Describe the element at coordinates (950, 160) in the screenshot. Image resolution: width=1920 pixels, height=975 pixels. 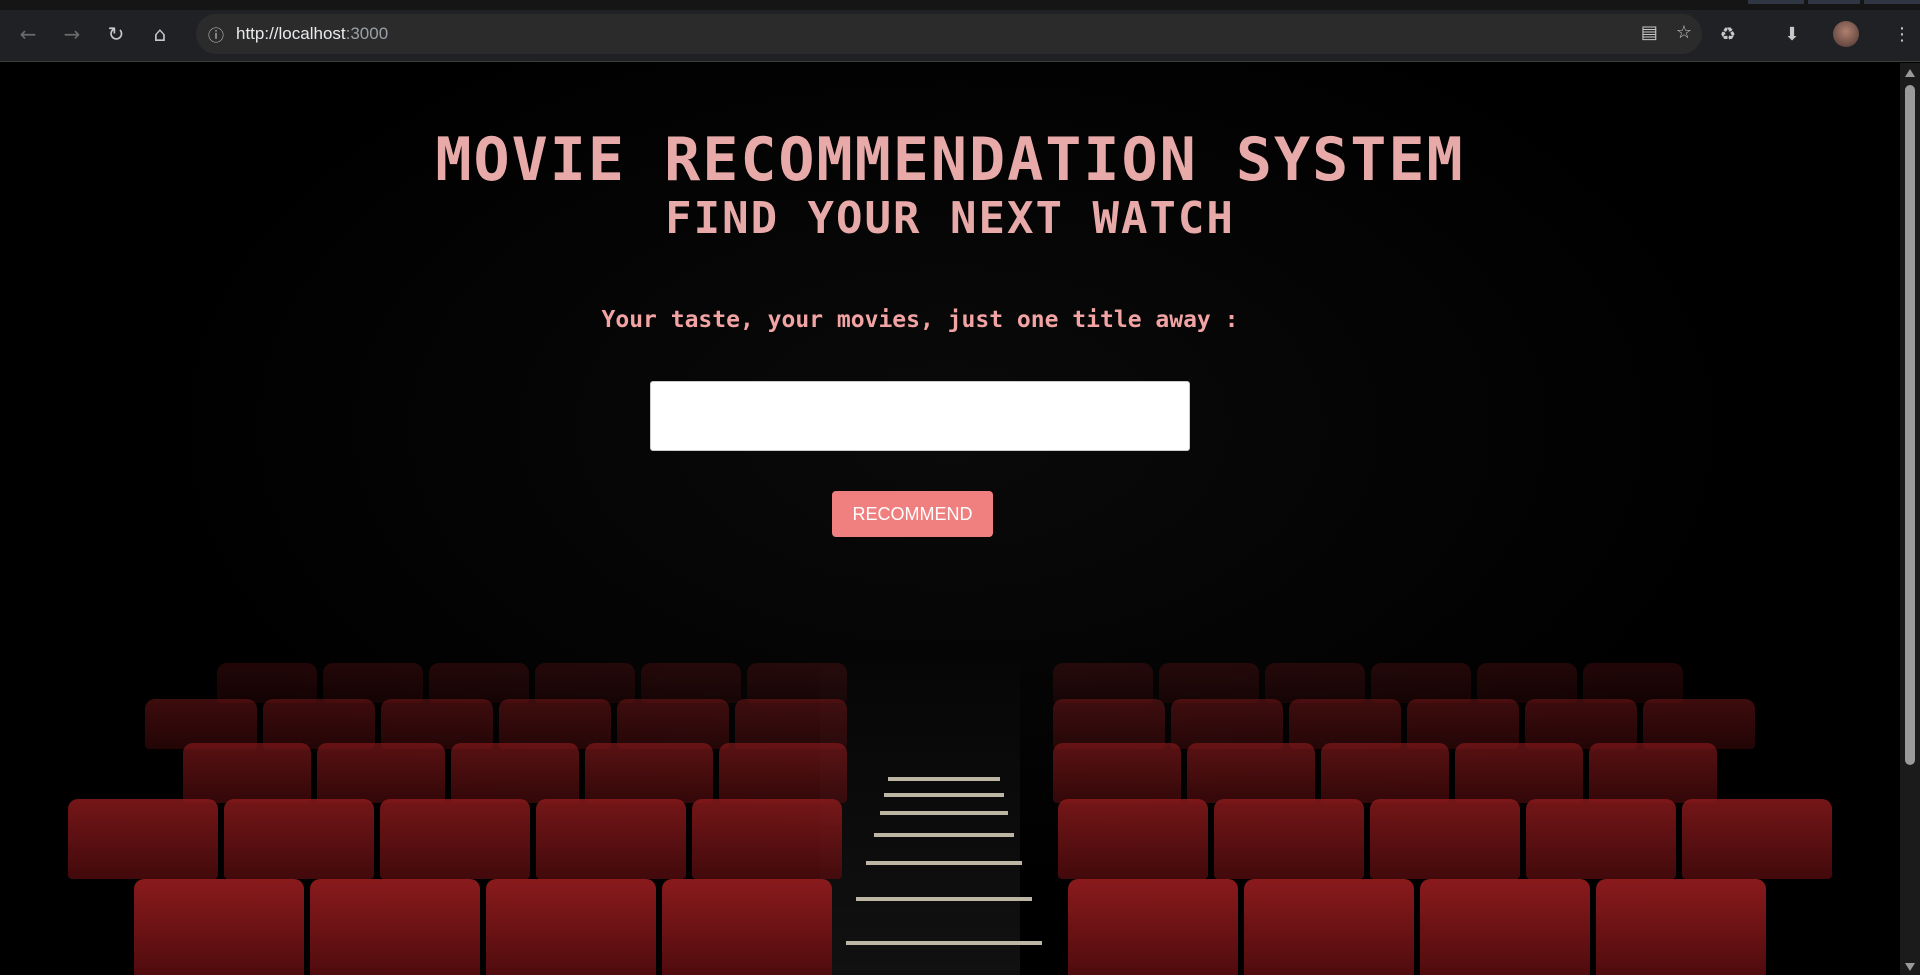
I see `page-title: MOVIE RECOMMENDATION SYSTEM` at that location.